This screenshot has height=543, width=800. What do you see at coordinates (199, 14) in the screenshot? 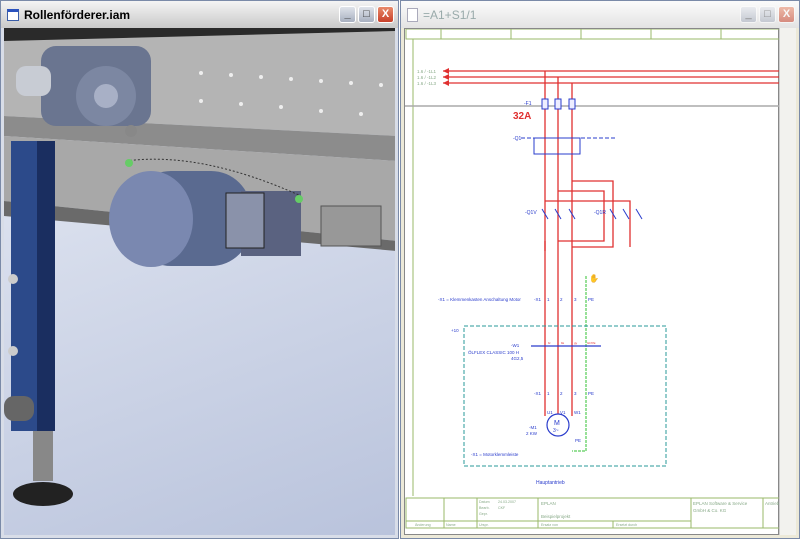
I see `title-bar: Rollenförderer.iam _ □ X` at bounding box center [199, 14].